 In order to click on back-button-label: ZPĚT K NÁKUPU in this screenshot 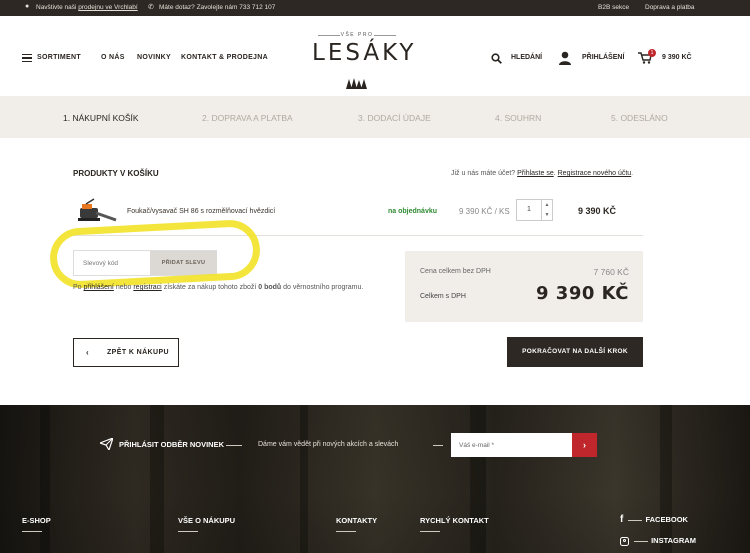, I will do `click(138, 352)`.